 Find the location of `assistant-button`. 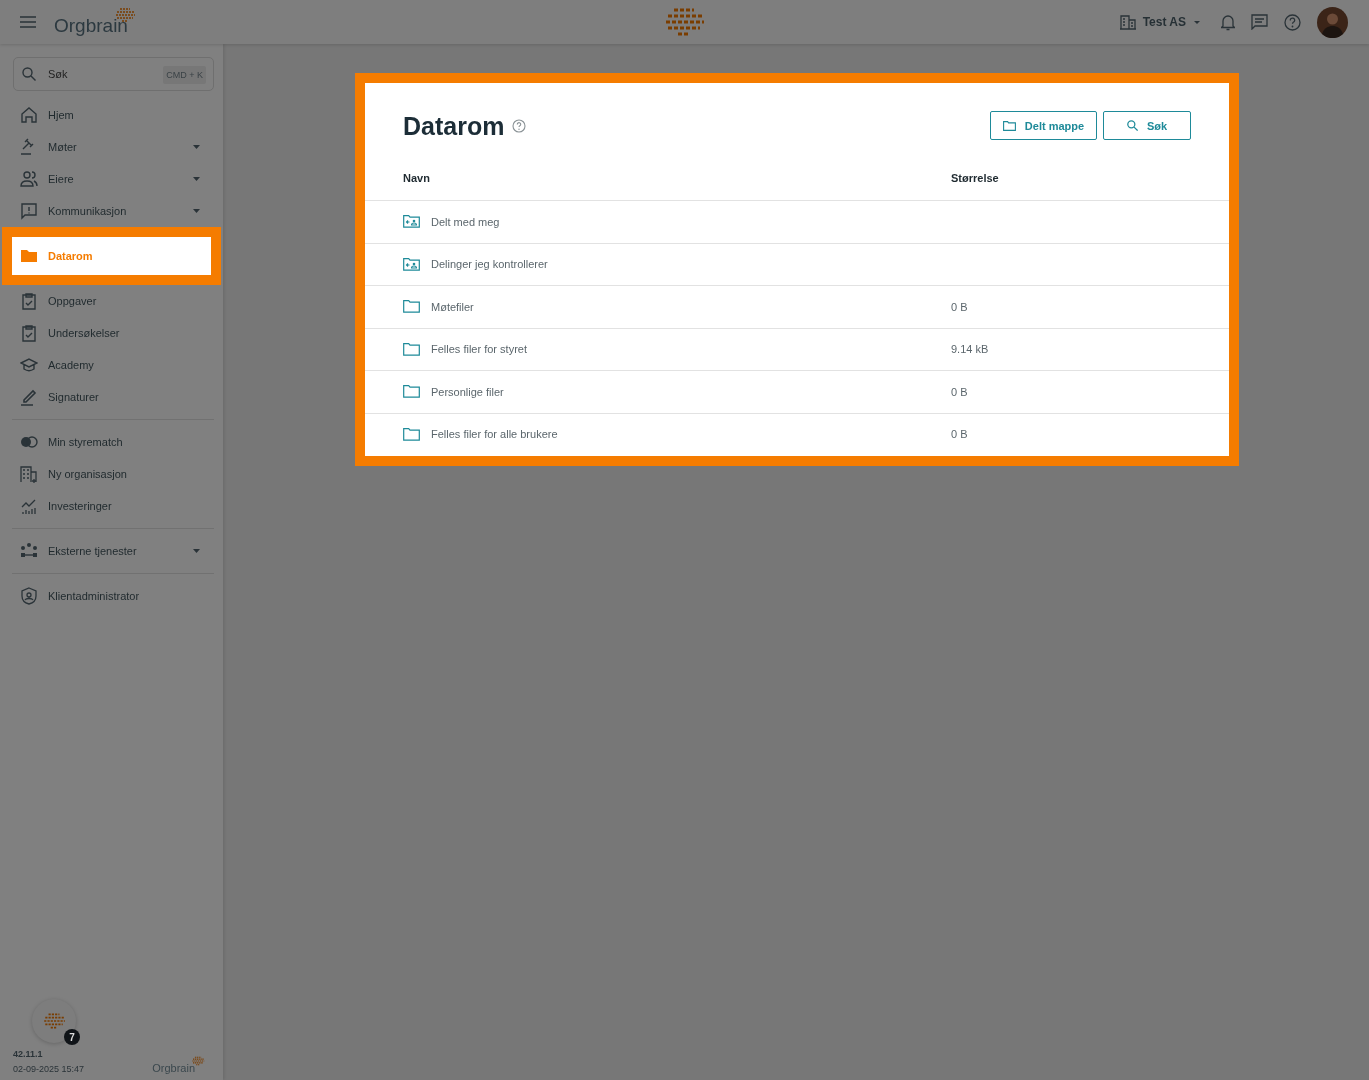

assistant-button is located at coordinates (54, 1021).